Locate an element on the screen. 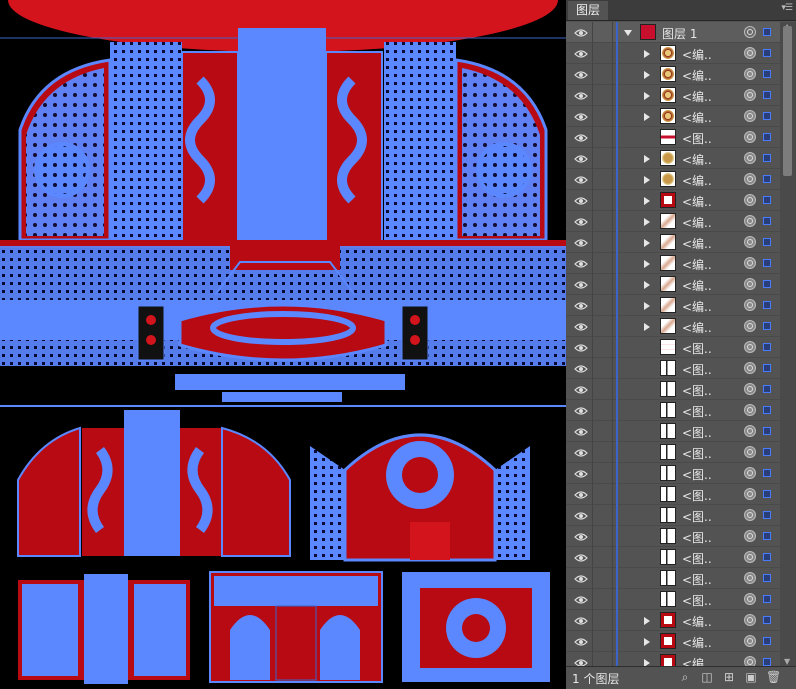 This screenshot has width=796, height=689. collapse-arrow-icon is located at coordinates (628, 33).